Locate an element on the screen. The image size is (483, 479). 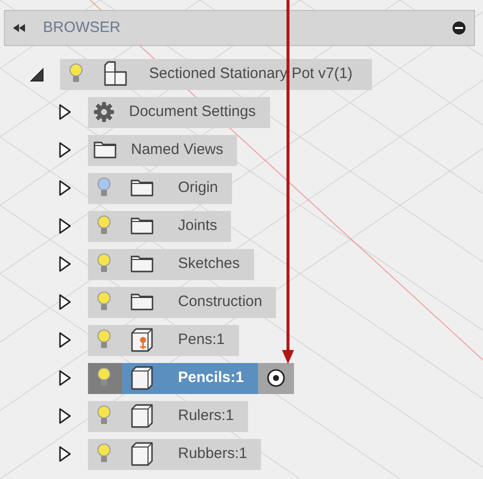
panel-title: BROWSER is located at coordinates (82, 28).